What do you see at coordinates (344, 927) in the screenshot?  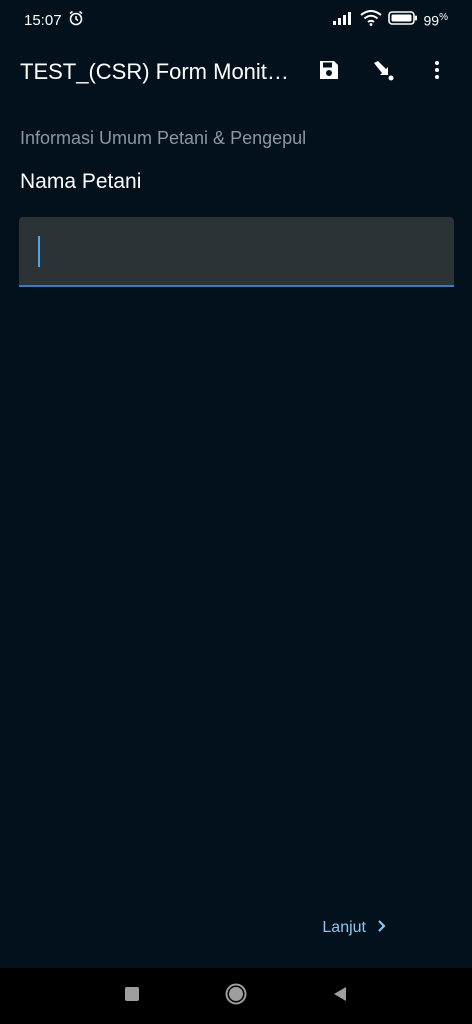 I see `next-button-label: Lanjut` at bounding box center [344, 927].